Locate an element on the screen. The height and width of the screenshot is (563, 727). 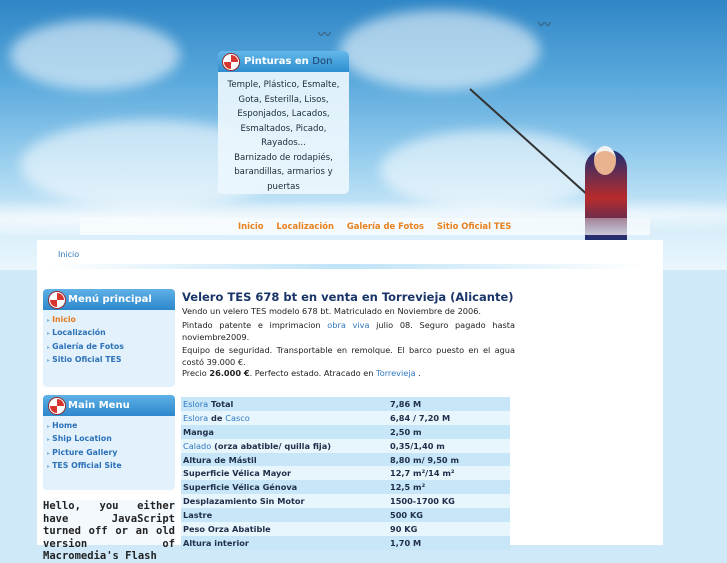
pinturas-line: Gota, Esterilla, Lisos, is located at coordinates (283, 99).